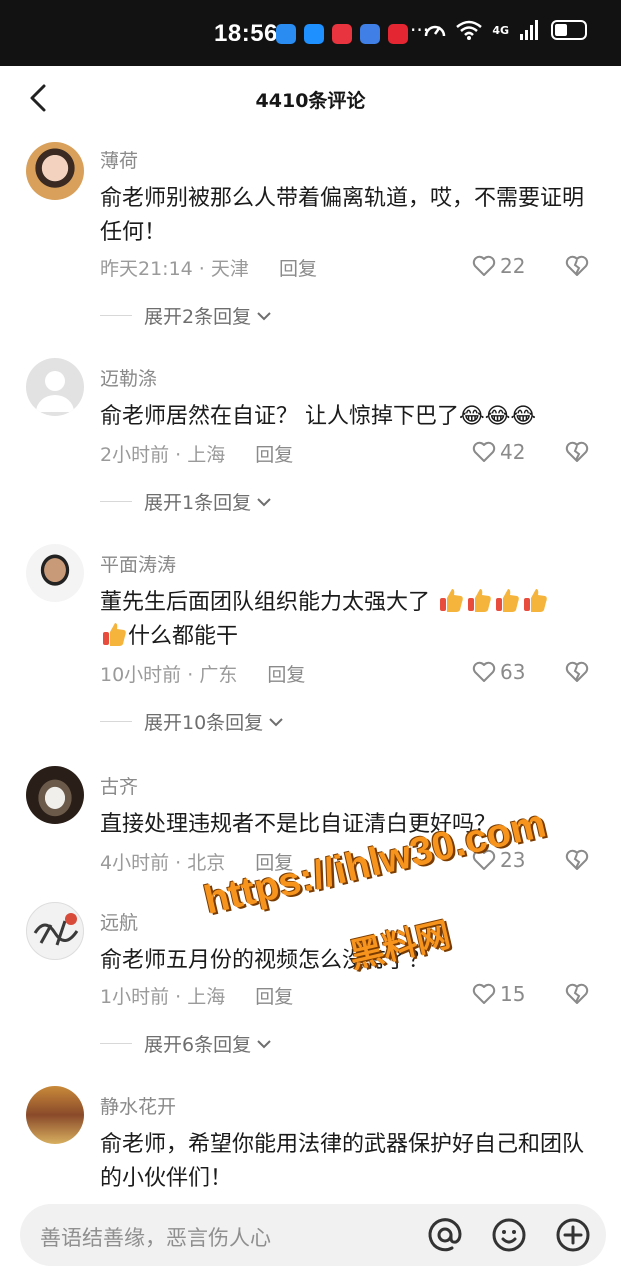 The image size is (621, 1280). Describe the element at coordinates (513, 266) in the screenshot. I see `like-count: 22` at that location.